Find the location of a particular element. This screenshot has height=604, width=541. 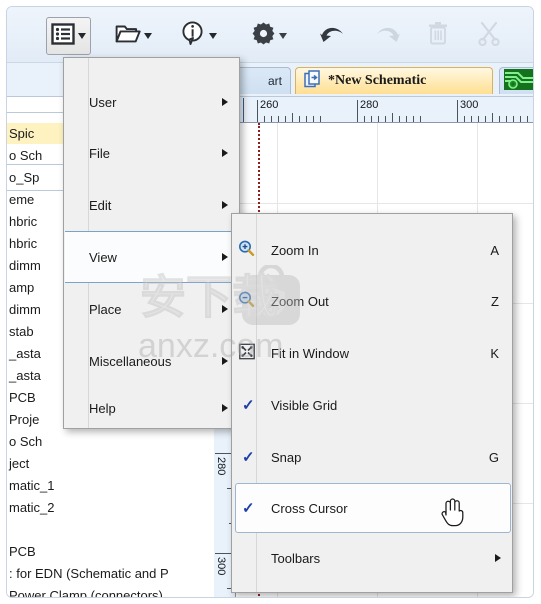

menu-item-miscellaneous: Miscellaneous is located at coordinates (152, 361).